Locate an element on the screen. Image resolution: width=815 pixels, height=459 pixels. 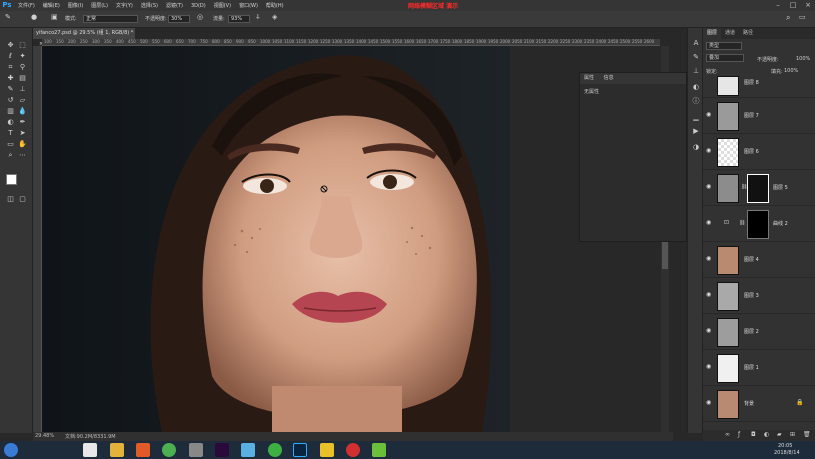
layer-row: ◉ 图层 7 is located at coordinates (759, 116).